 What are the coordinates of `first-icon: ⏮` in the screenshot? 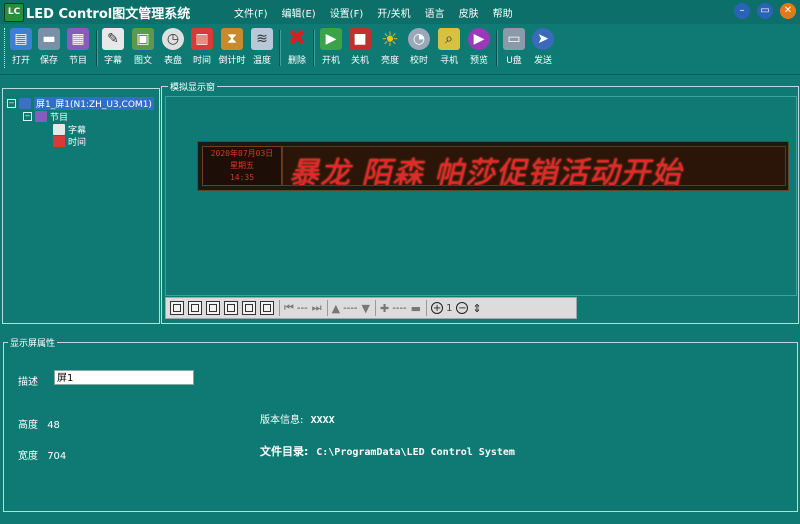 It's located at (289, 308).